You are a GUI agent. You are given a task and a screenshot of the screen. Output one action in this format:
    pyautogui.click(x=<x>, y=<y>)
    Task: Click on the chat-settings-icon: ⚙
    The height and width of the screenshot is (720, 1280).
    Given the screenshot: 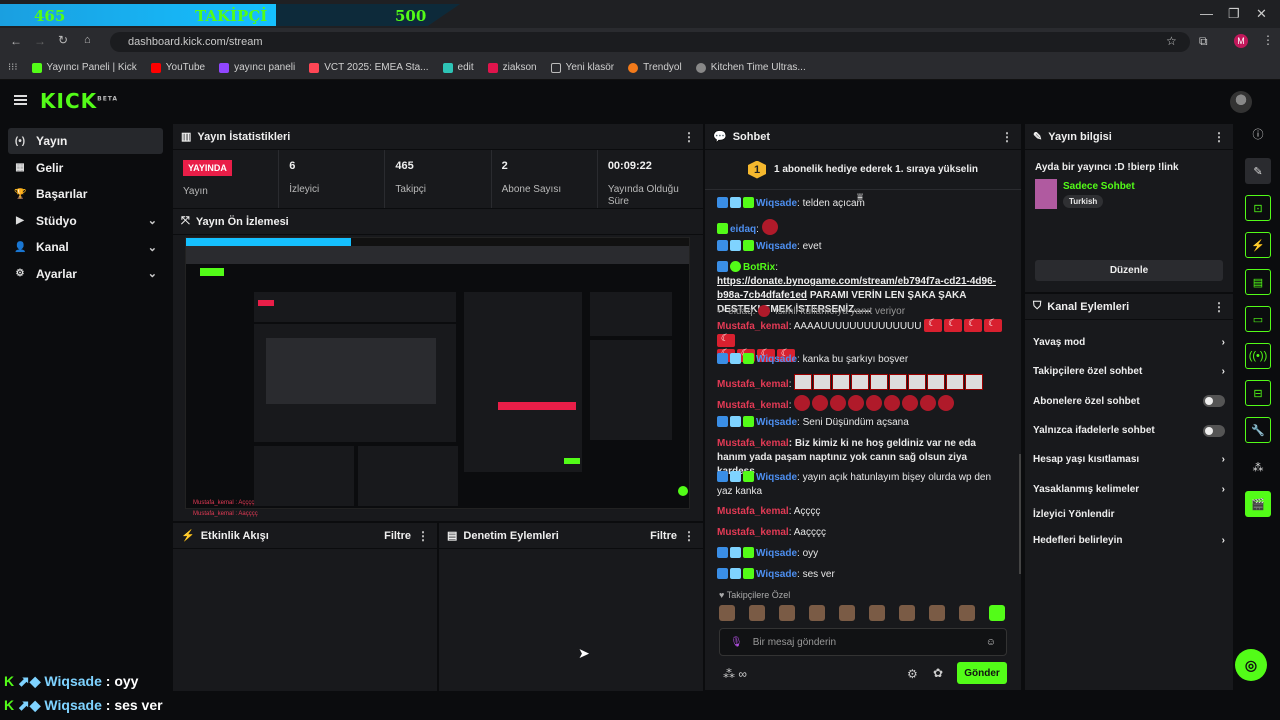 What is the action you would take?
    pyautogui.click(x=912, y=674)
    